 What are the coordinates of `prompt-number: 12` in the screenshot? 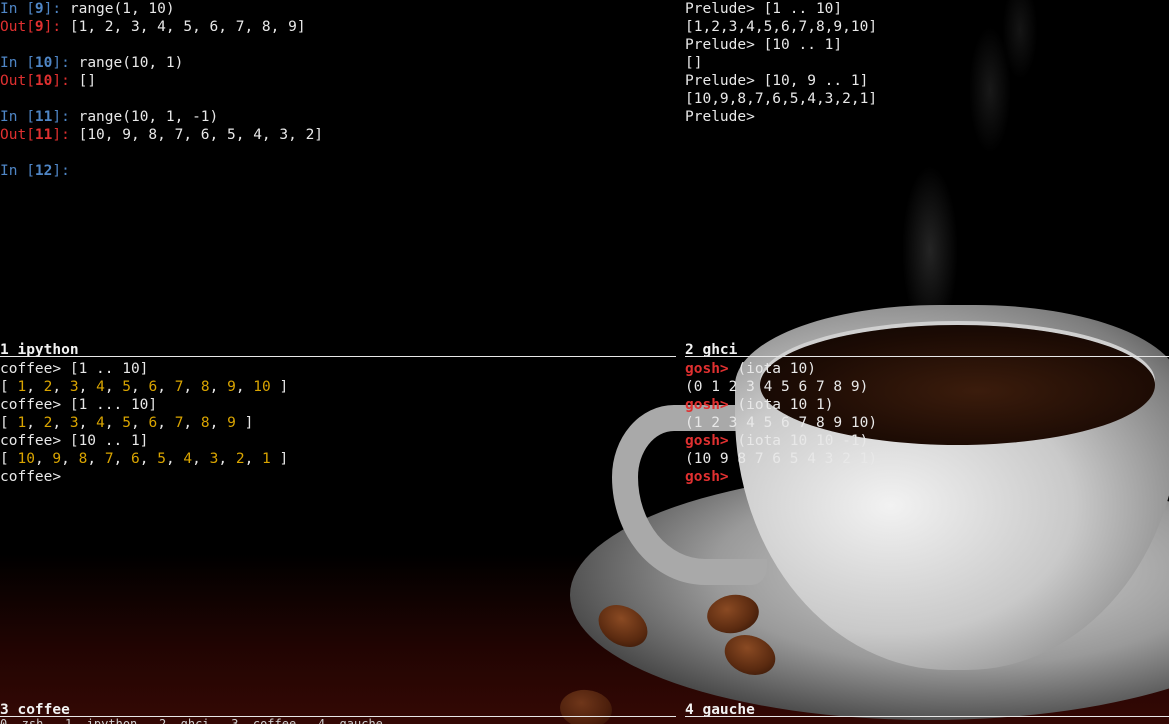 It's located at (43, 171).